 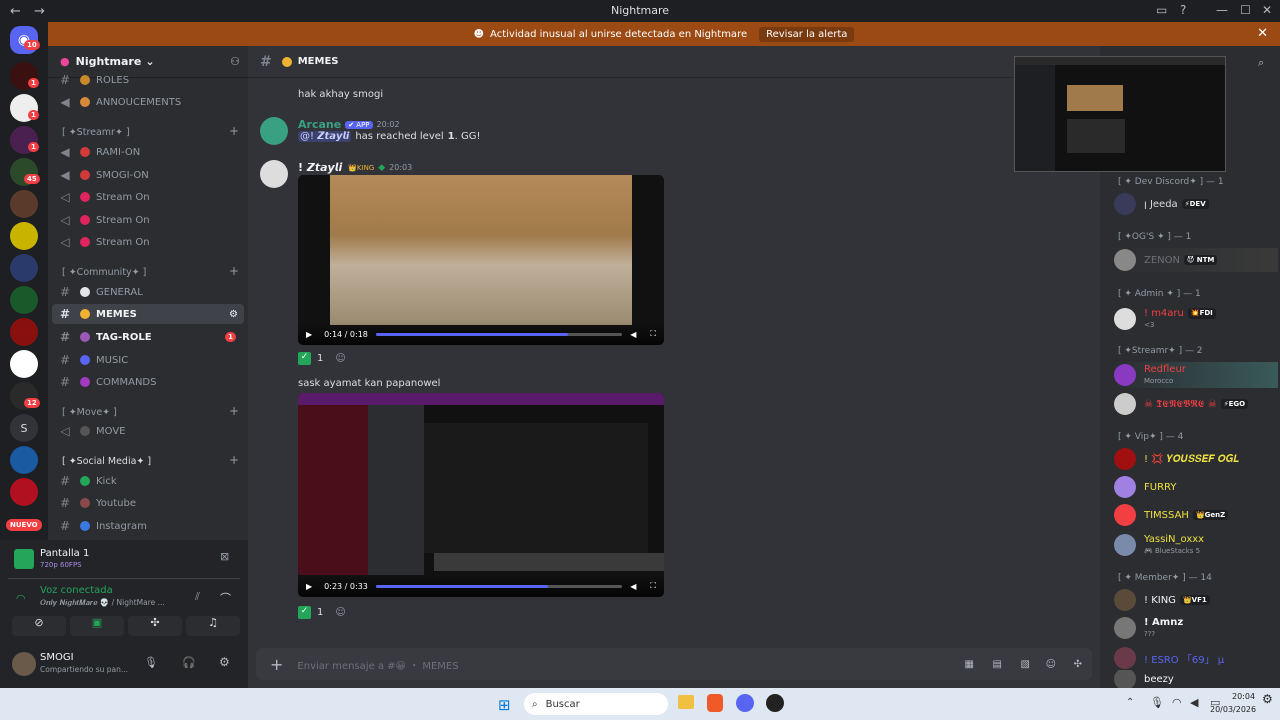 I want to click on server-letter-icon: S, so click(x=24, y=428).